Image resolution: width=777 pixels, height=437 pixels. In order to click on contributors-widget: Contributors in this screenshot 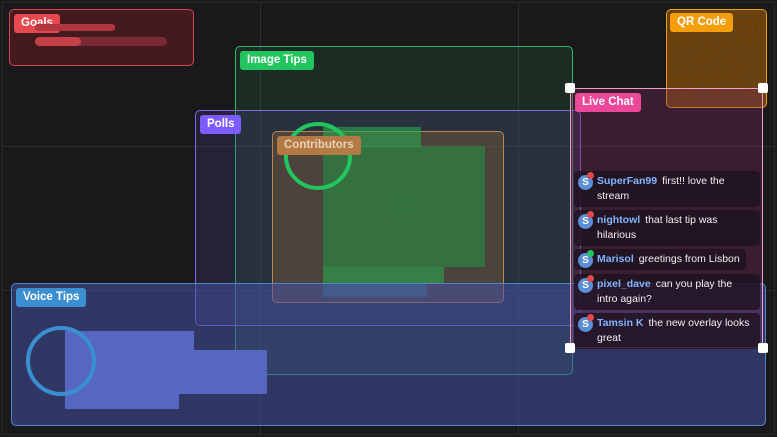, I will do `click(388, 212)`.